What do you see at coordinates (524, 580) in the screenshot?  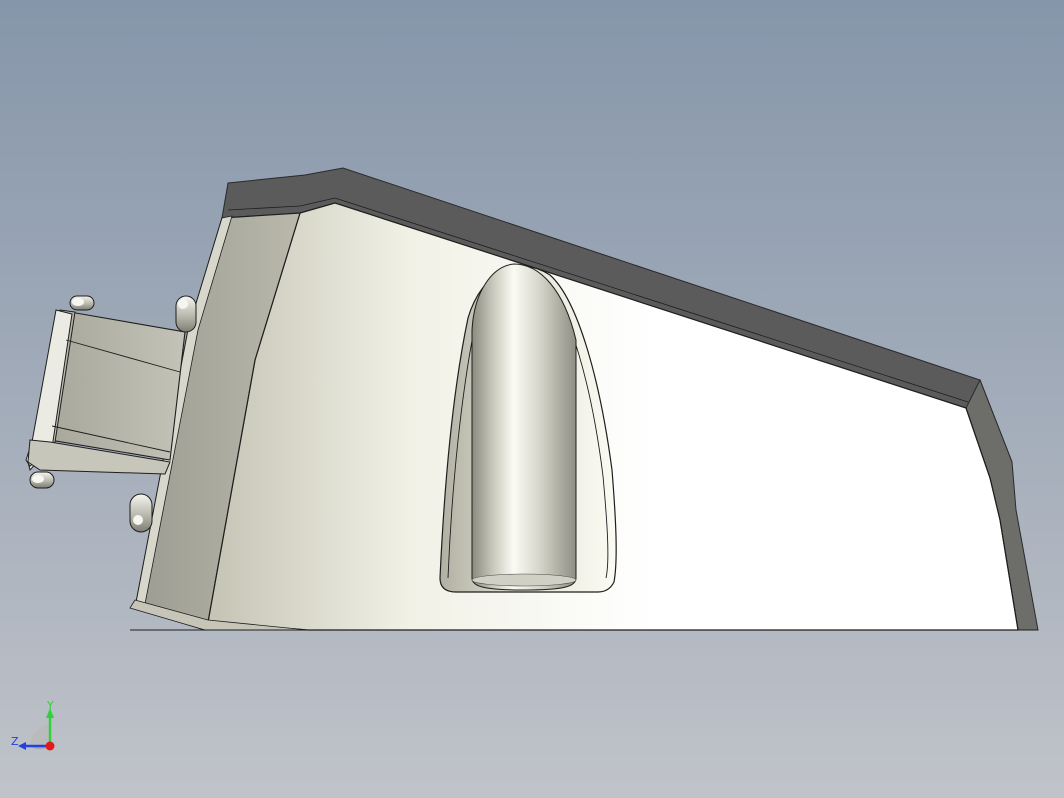 I see `cylinder-base` at bounding box center [524, 580].